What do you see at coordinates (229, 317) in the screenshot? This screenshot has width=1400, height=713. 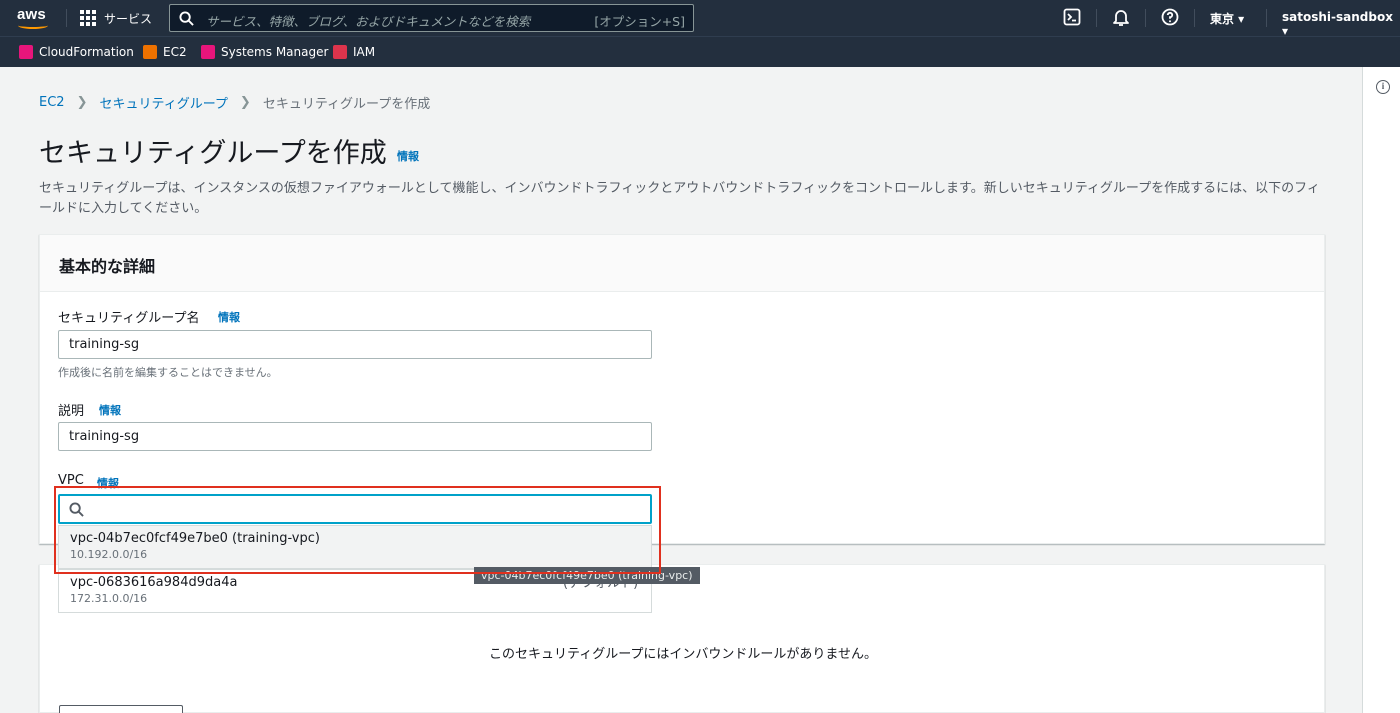 I see `name-info-link: 情報` at bounding box center [229, 317].